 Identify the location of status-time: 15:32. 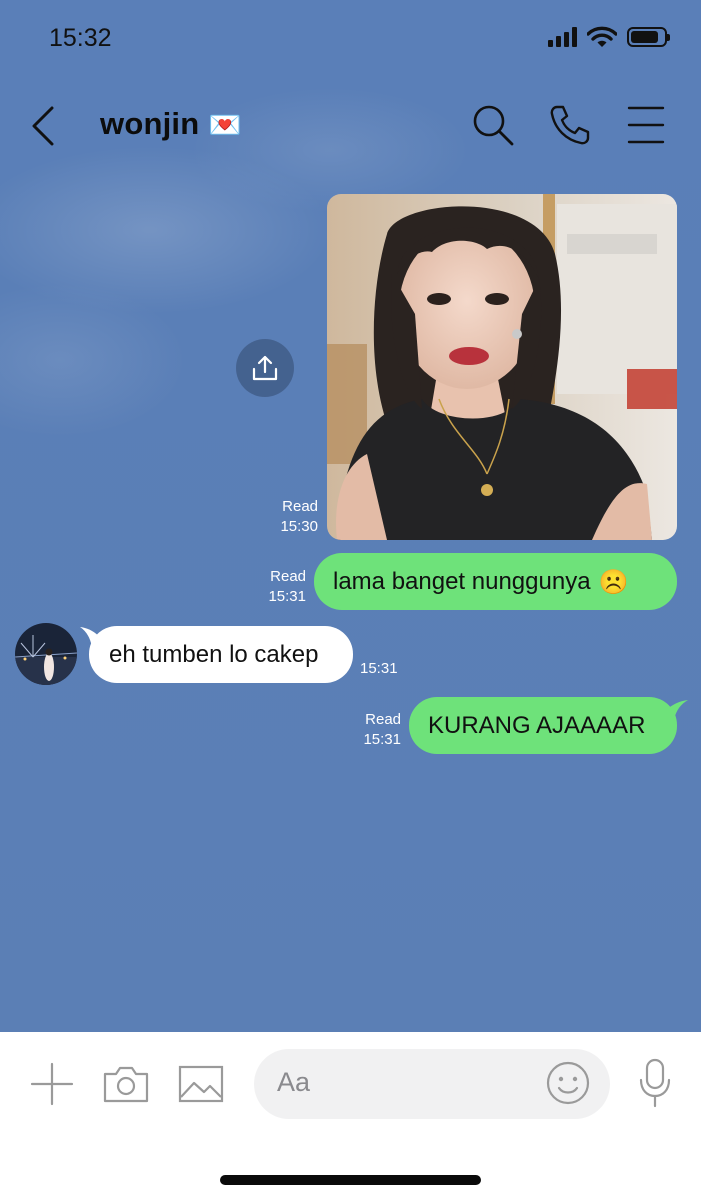
(80, 38).